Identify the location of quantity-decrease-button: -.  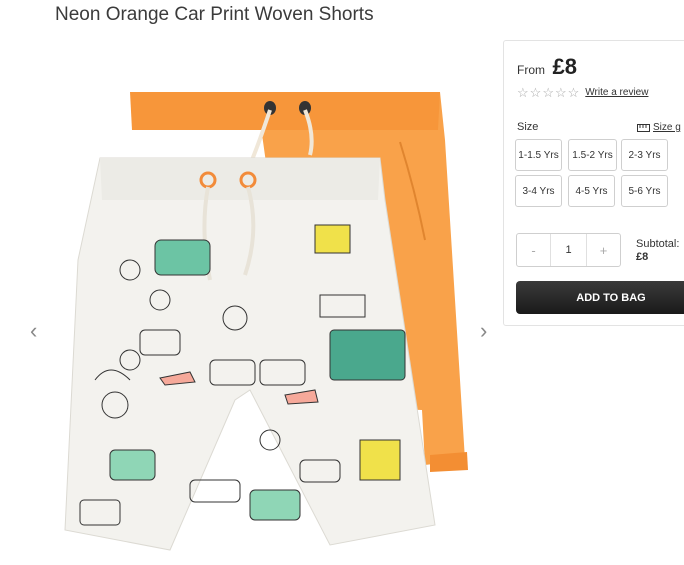
(533, 250).